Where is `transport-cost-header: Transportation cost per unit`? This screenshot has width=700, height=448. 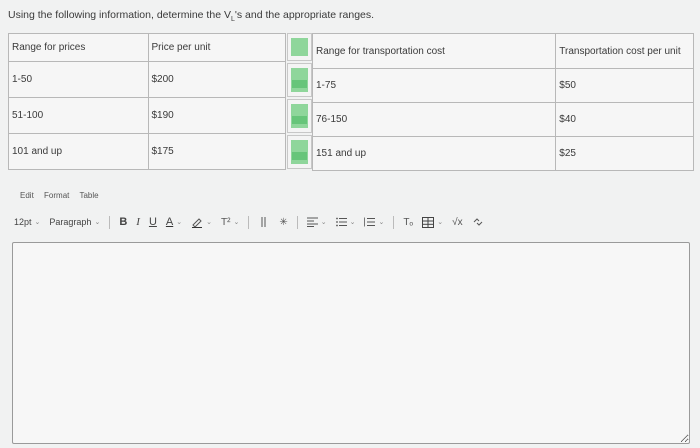
transport-cost-header: Transportation cost per unit is located at coordinates (624, 51).